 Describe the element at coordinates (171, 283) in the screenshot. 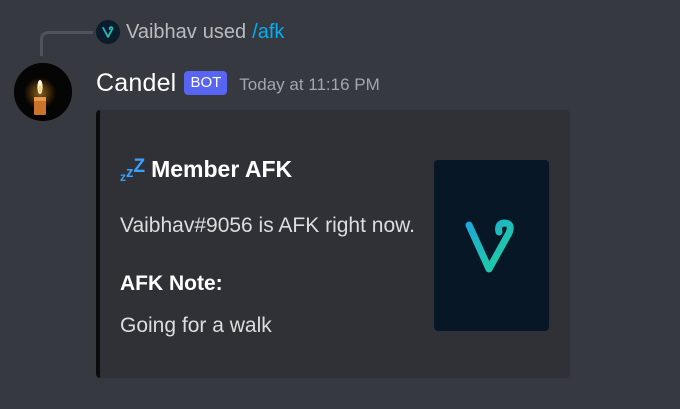

I see `embed-field-name: AFK Note:` at that location.